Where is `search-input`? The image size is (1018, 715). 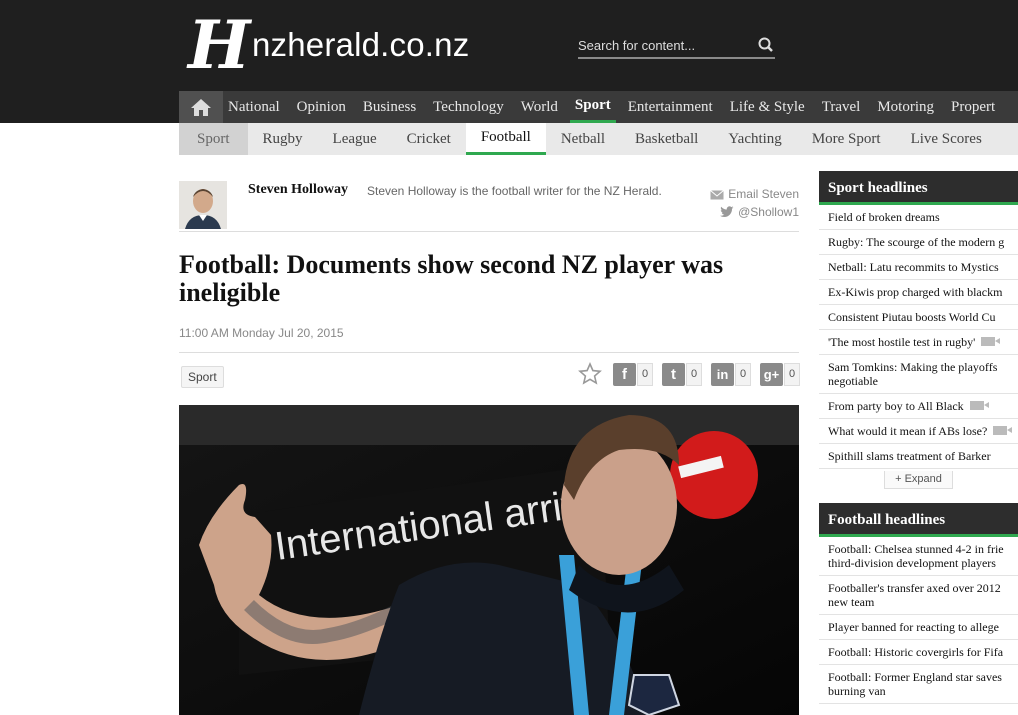 search-input is located at coordinates (663, 45).